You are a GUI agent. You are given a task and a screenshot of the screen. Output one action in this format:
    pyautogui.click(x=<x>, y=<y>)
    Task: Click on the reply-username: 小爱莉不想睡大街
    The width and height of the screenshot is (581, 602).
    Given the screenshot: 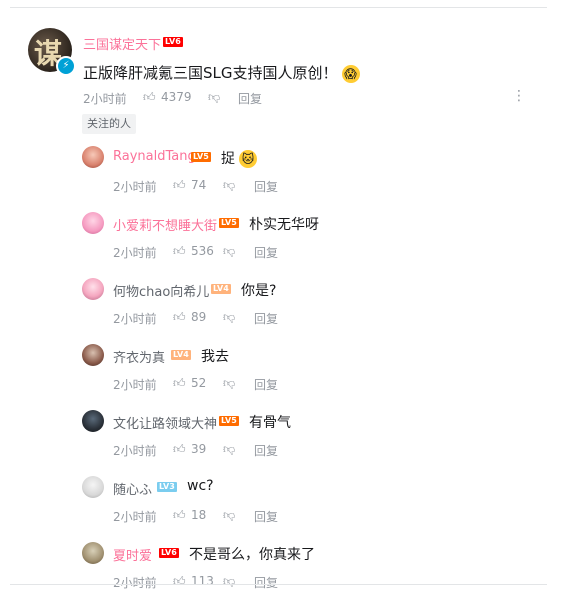 What is the action you would take?
    pyautogui.click(x=165, y=224)
    